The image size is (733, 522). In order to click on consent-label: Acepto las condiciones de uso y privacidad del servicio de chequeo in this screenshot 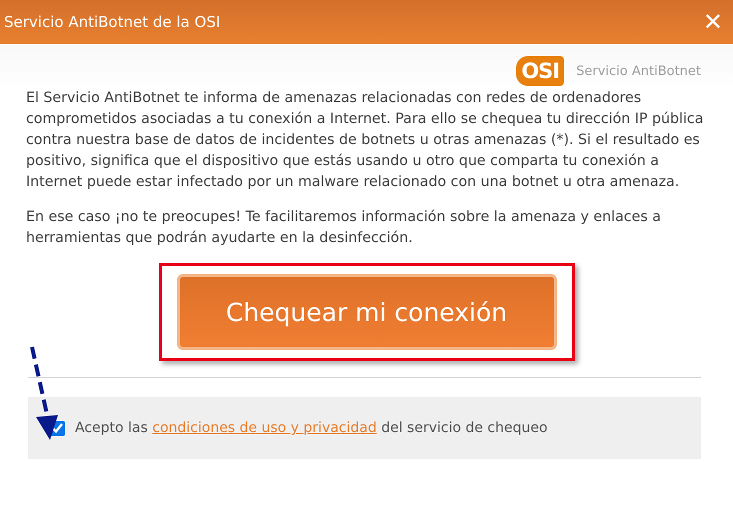, I will do `click(311, 428)`.